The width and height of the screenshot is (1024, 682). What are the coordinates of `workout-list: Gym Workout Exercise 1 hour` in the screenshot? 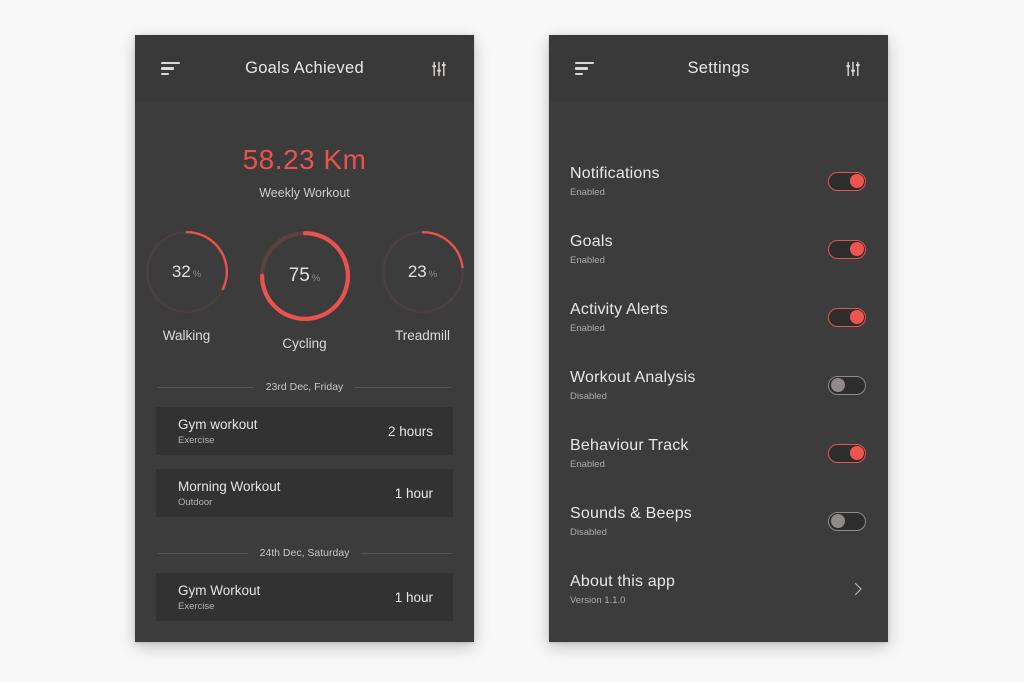 It's located at (304, 597).